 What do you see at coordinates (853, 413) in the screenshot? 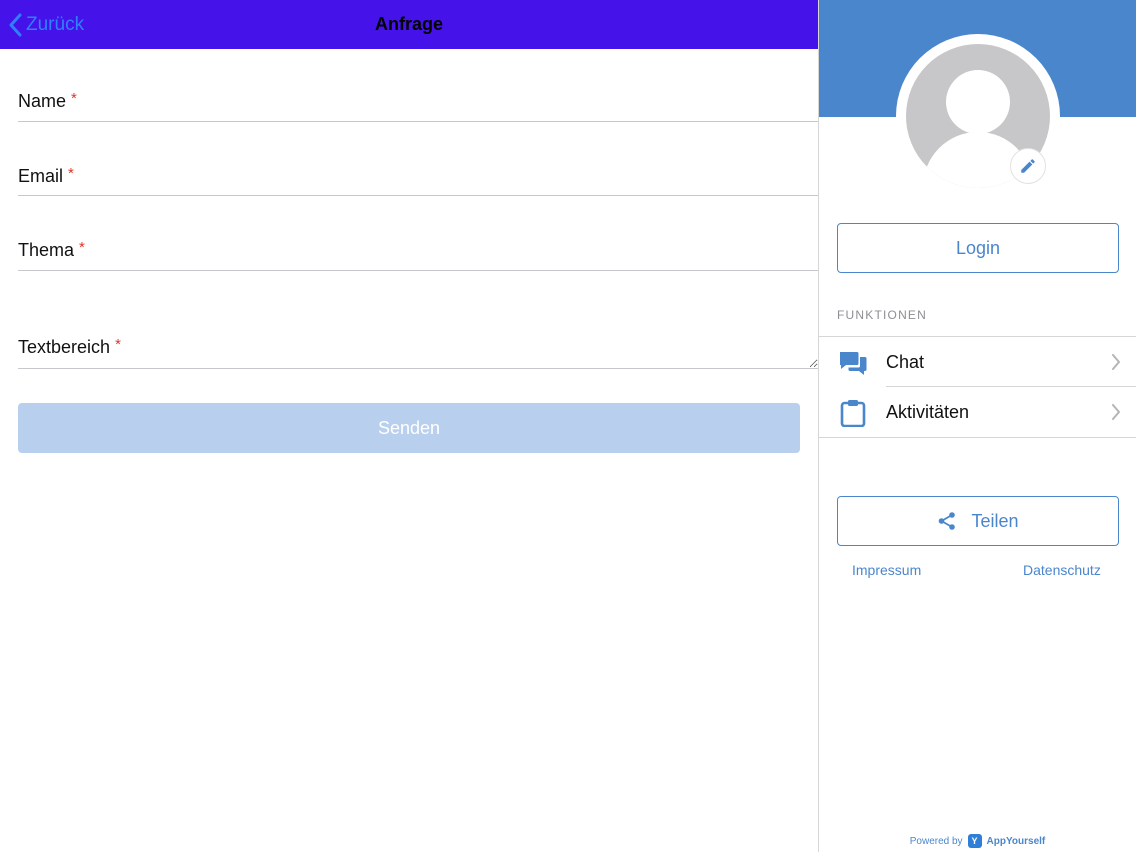
I see `clipboard-icon` at bounding box center [853, 413].